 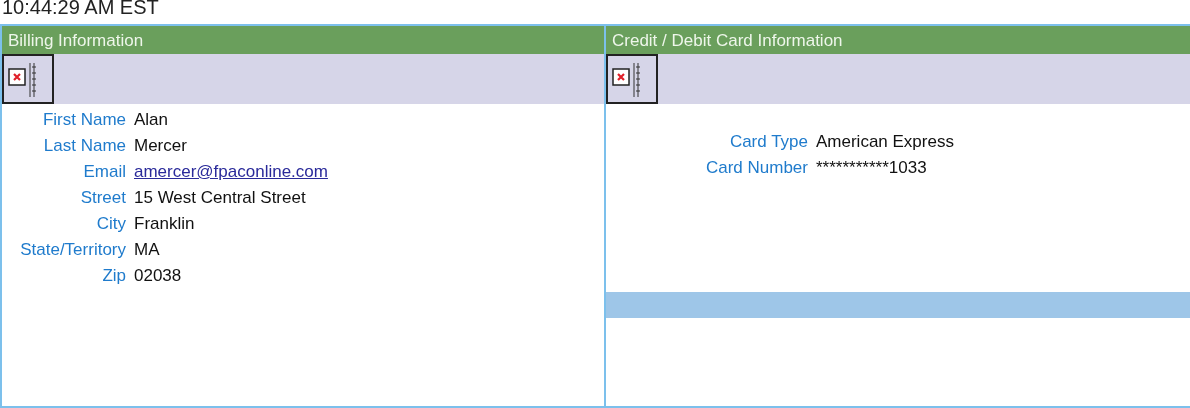 I want to click on field-label: Email, so click(x=104, y=172).